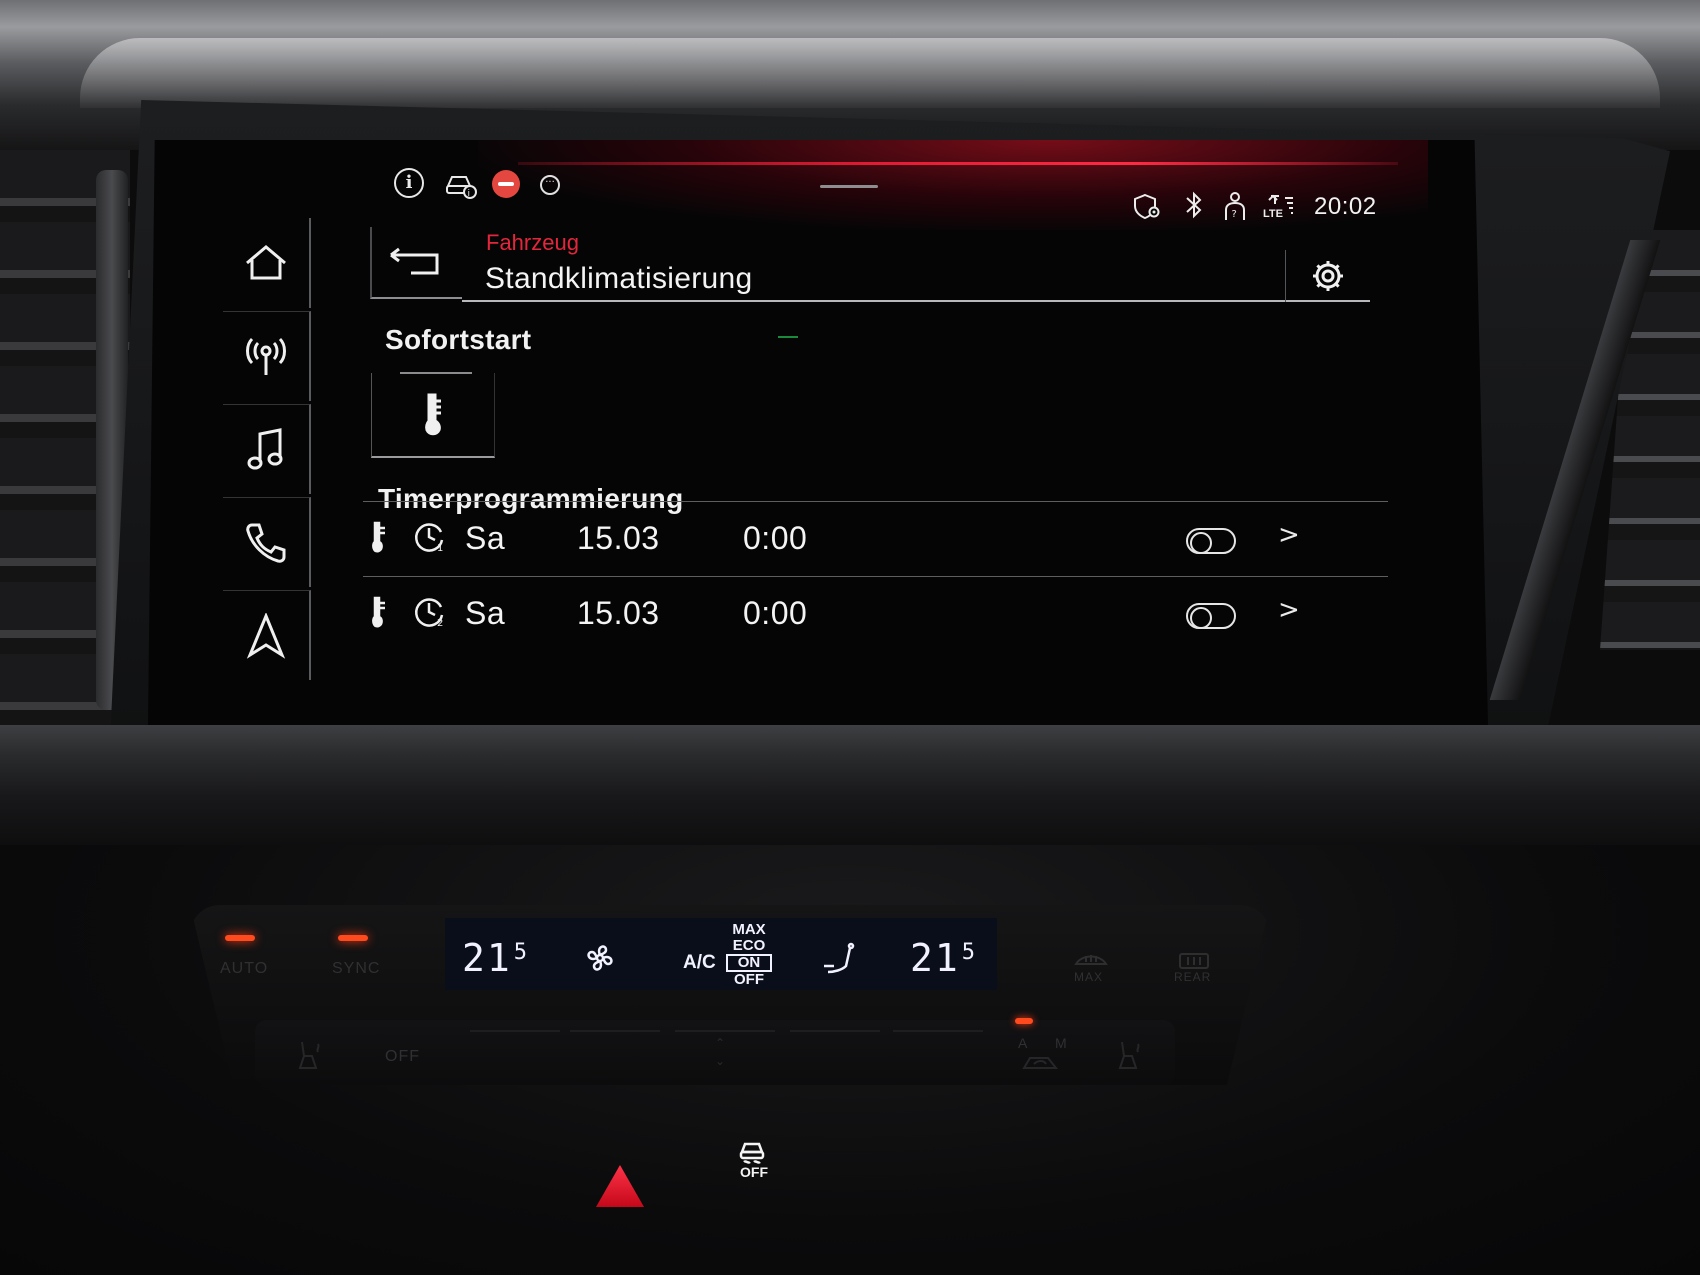 Image resolution: width=1700 pixels, height=1275 pixels. What do you see at coordinates (1091, 961) in the screenshot?
I see `windshield-defrost-icon` at bounding box center [1091, 961].